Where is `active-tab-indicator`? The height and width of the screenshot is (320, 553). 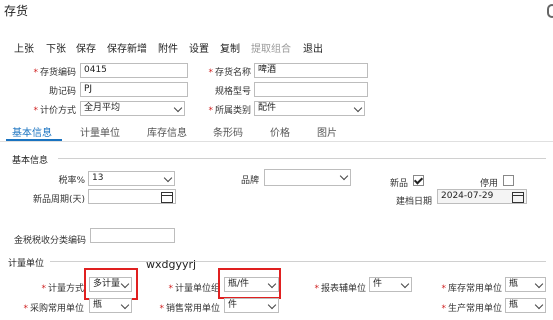
active-tab-indicator is located at coordinates (34, 140).